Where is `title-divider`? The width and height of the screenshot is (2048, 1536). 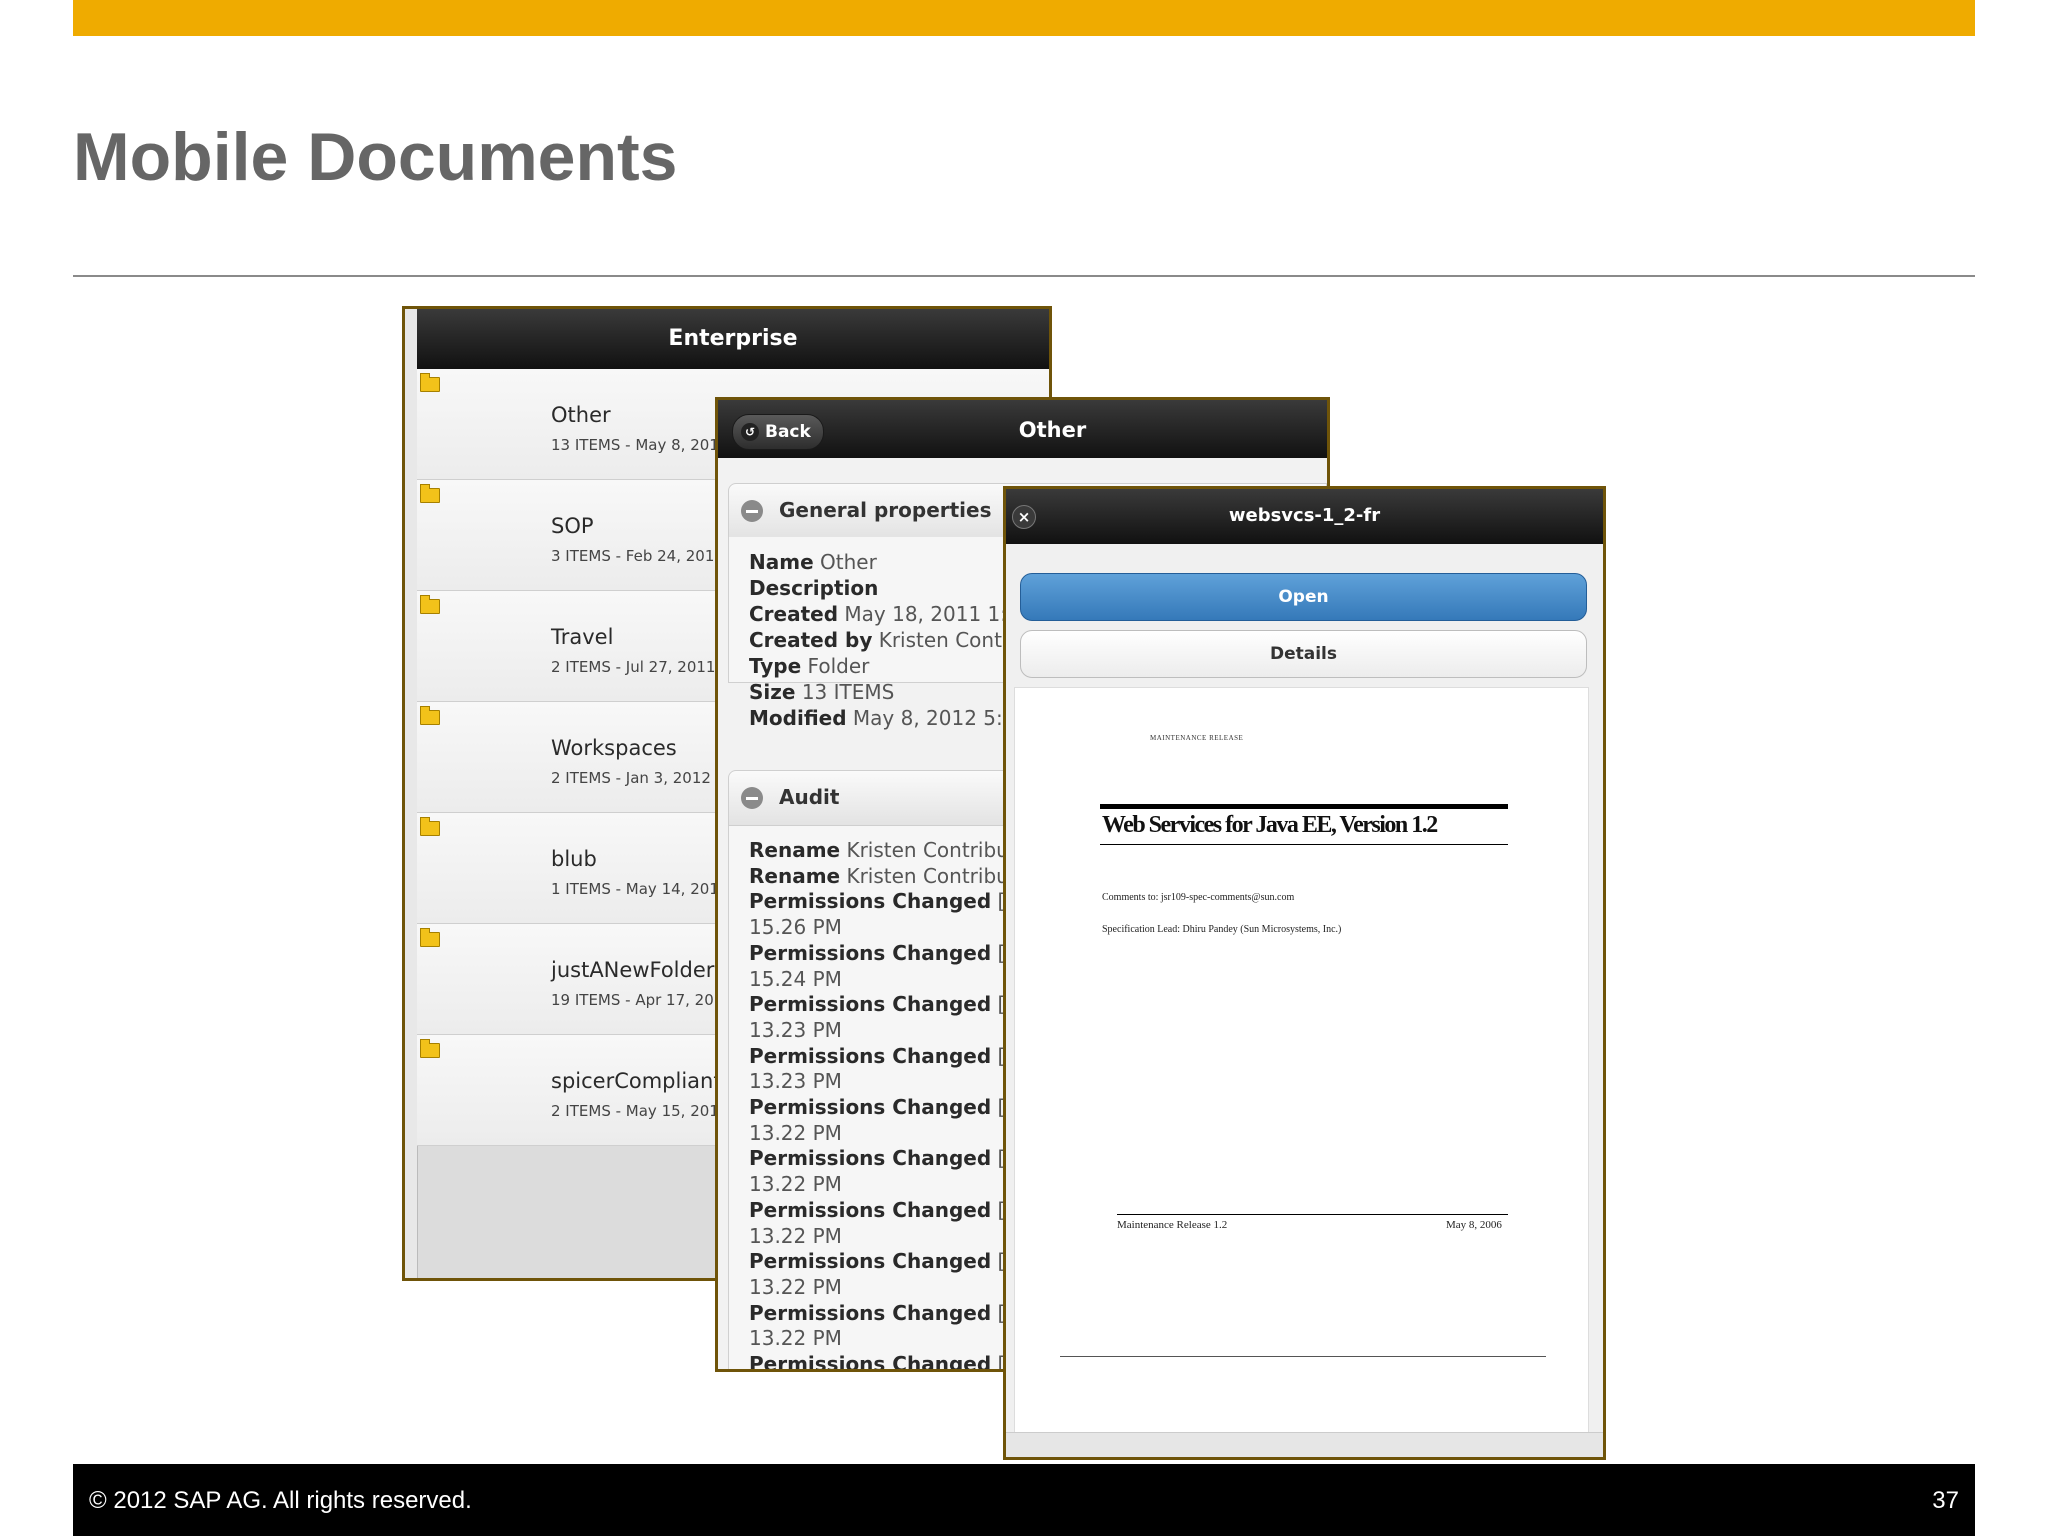
title-divider is located at coordinates (1024, 276).